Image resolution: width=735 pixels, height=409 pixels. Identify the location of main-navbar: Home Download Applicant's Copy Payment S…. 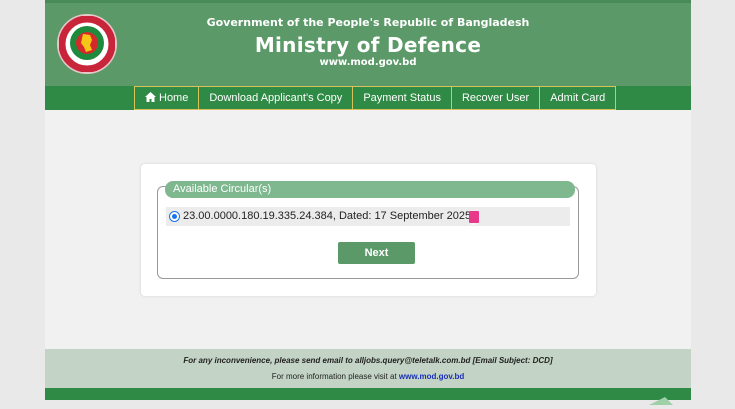
(368, 98).